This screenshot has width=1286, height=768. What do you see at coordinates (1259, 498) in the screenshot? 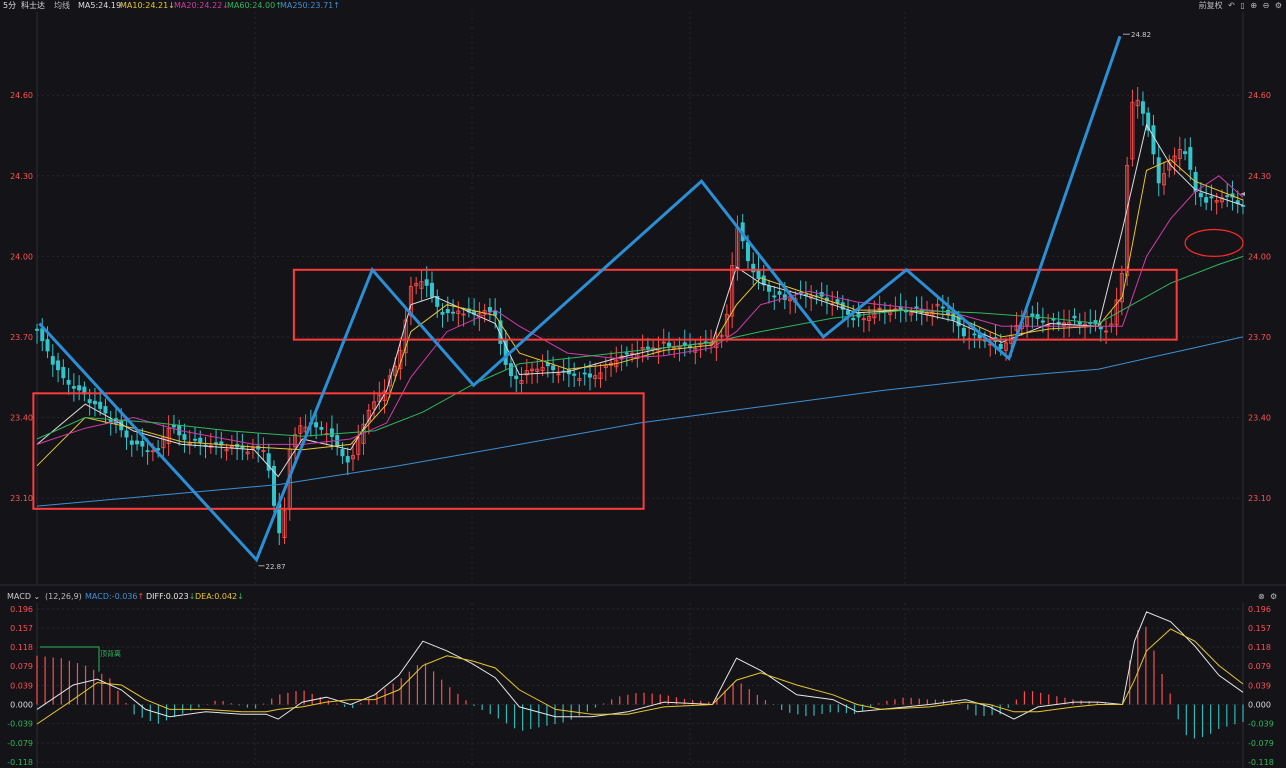
I see `y-tick-label-right: 23.10` at bounding box center [1259, 498].